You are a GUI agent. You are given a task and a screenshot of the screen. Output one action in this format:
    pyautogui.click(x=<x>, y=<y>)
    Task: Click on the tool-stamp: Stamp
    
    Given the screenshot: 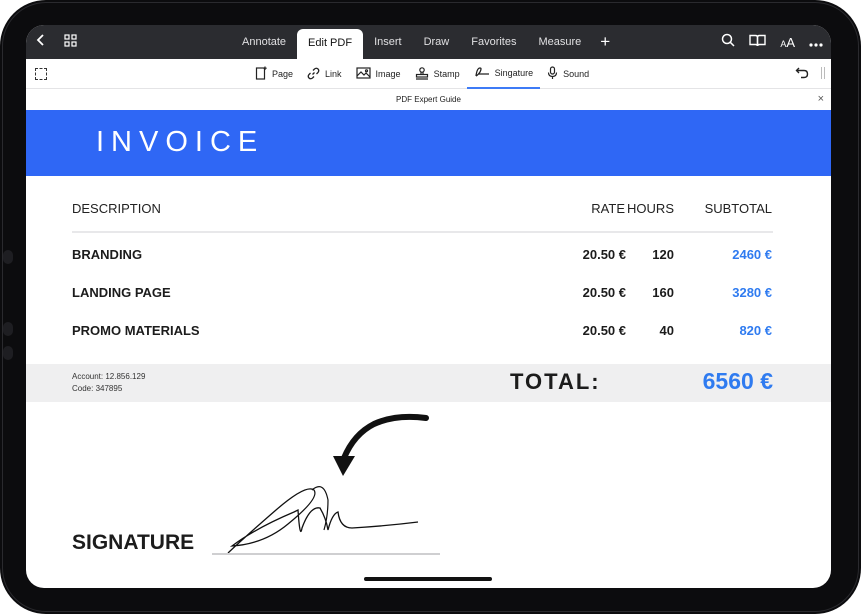 What is the action you would take?
    pyautogui.click(x=437, y=74)
    